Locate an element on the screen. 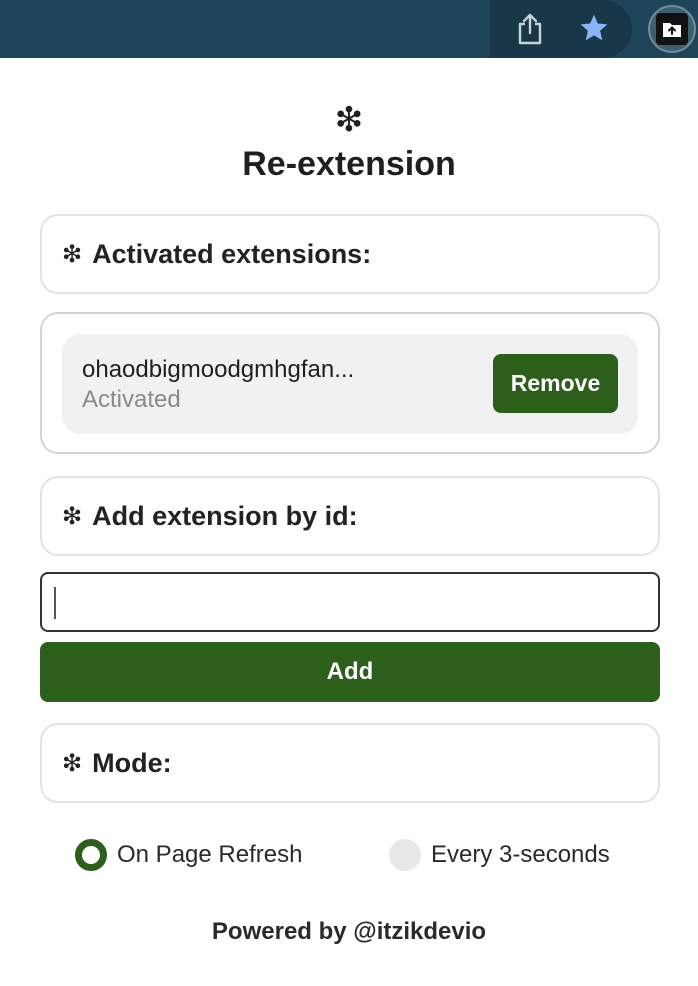  extension-list-item: ohaodbigmoodgmhgfan... Activated Remove is located at coordinates (350, 384).